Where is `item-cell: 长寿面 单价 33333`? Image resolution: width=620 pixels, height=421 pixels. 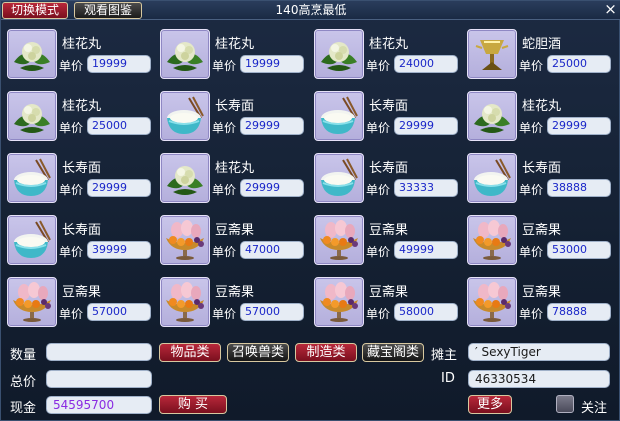 item-cell: 长寿面 单价 33333 is located at coordinates (389, 182).